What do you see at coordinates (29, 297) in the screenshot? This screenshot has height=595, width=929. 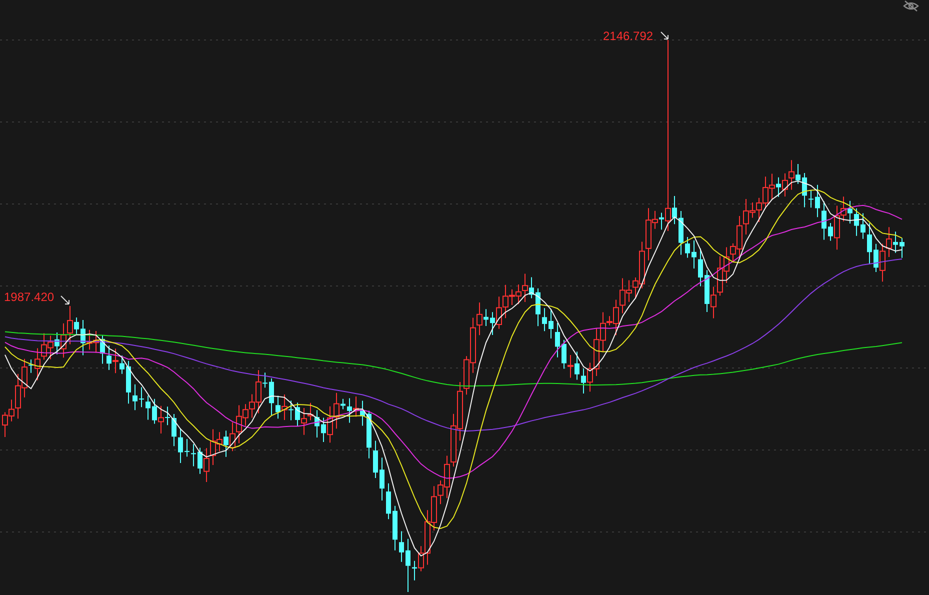 I see `low-price-label: 1987.420` at bounding box center [29, 297].